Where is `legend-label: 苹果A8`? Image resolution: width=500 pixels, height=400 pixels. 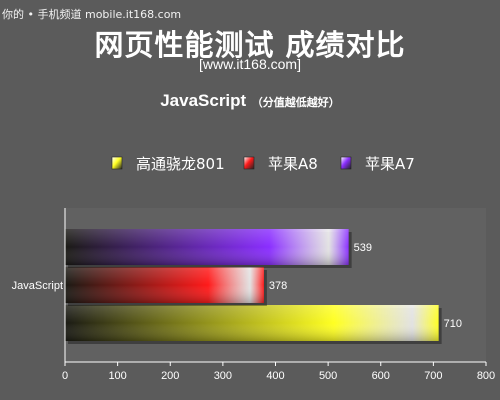 legend-label: 苹果A8 is located at coordinates (293, 164).